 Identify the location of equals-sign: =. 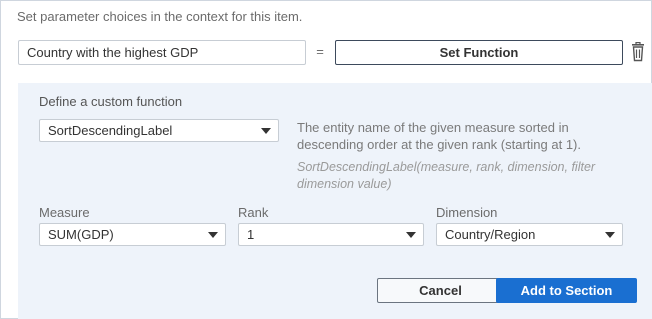
(320, 51).